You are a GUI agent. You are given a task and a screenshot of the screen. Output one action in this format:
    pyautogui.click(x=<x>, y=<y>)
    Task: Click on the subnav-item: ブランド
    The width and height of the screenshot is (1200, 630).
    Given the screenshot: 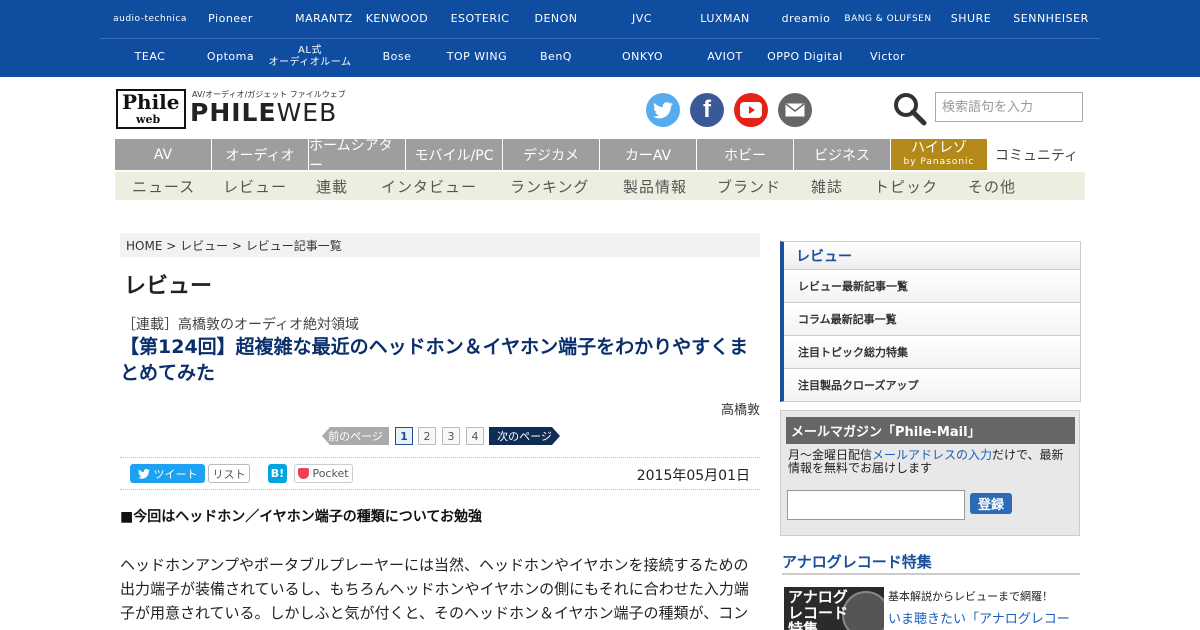 What is the action you would take?
    pyautogui.click(x=749, y=186)
    